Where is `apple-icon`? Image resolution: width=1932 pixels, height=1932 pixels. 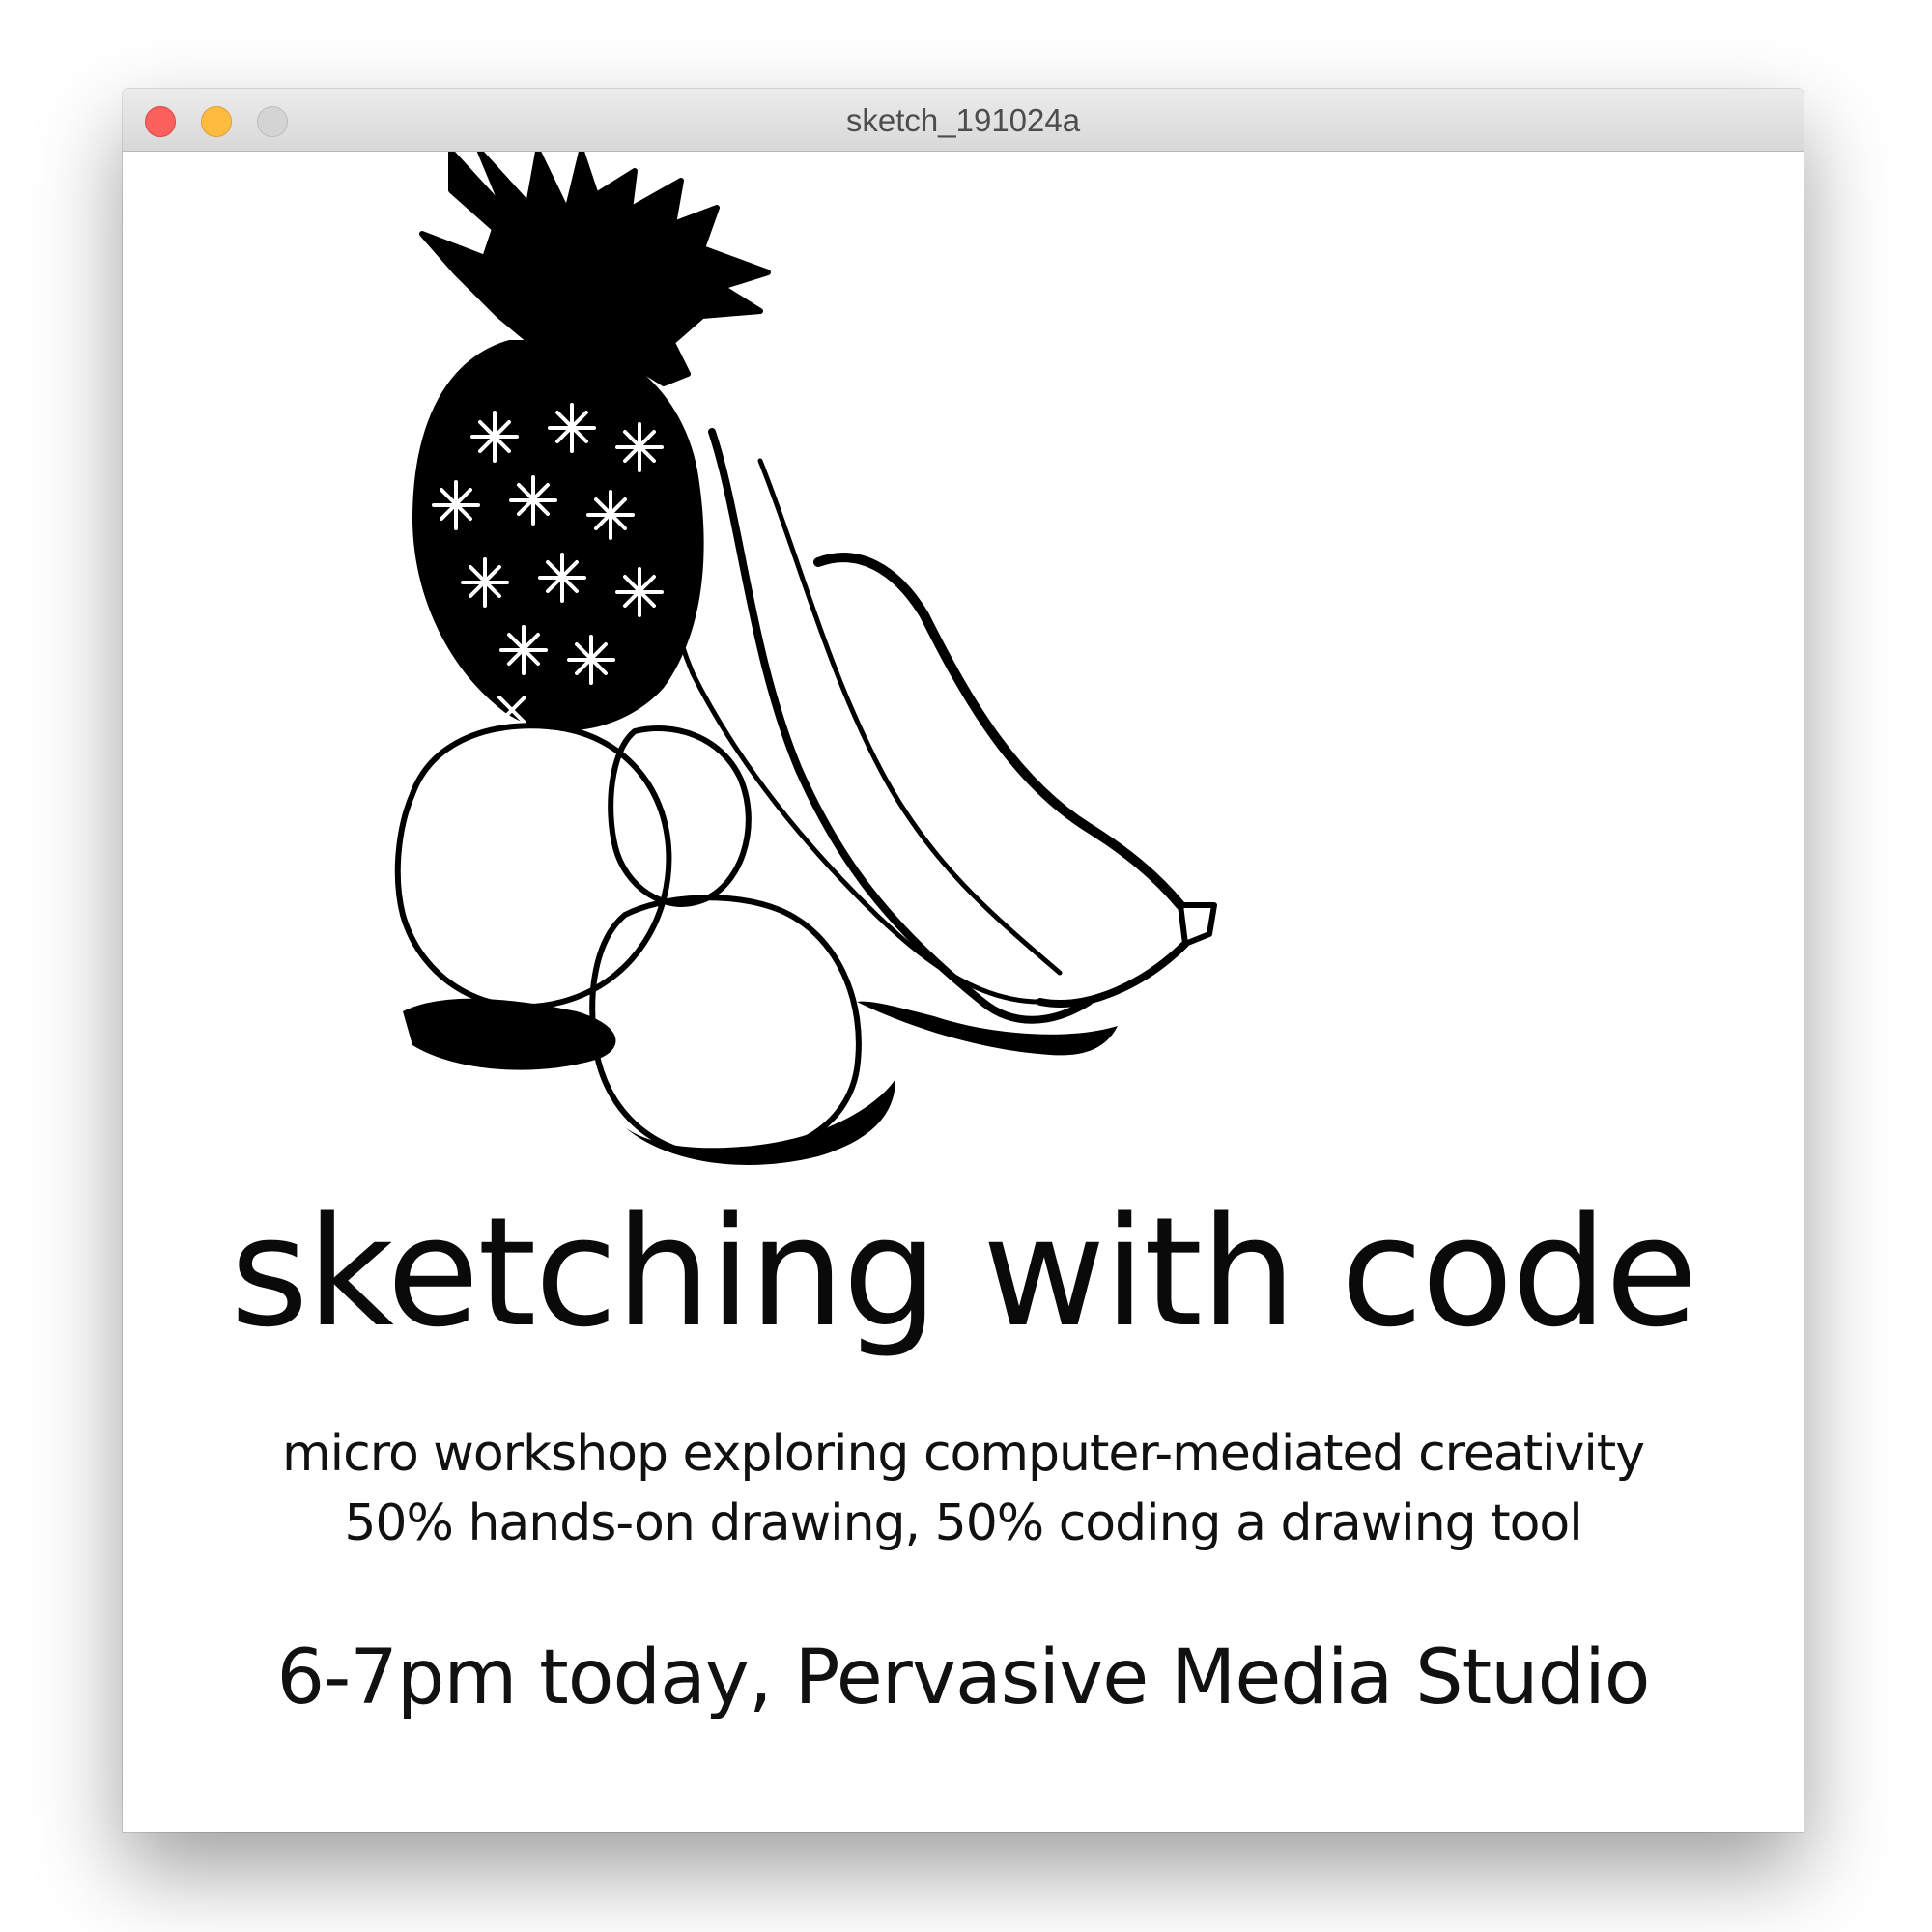
apple-icon is located at coordinates (628, 941).